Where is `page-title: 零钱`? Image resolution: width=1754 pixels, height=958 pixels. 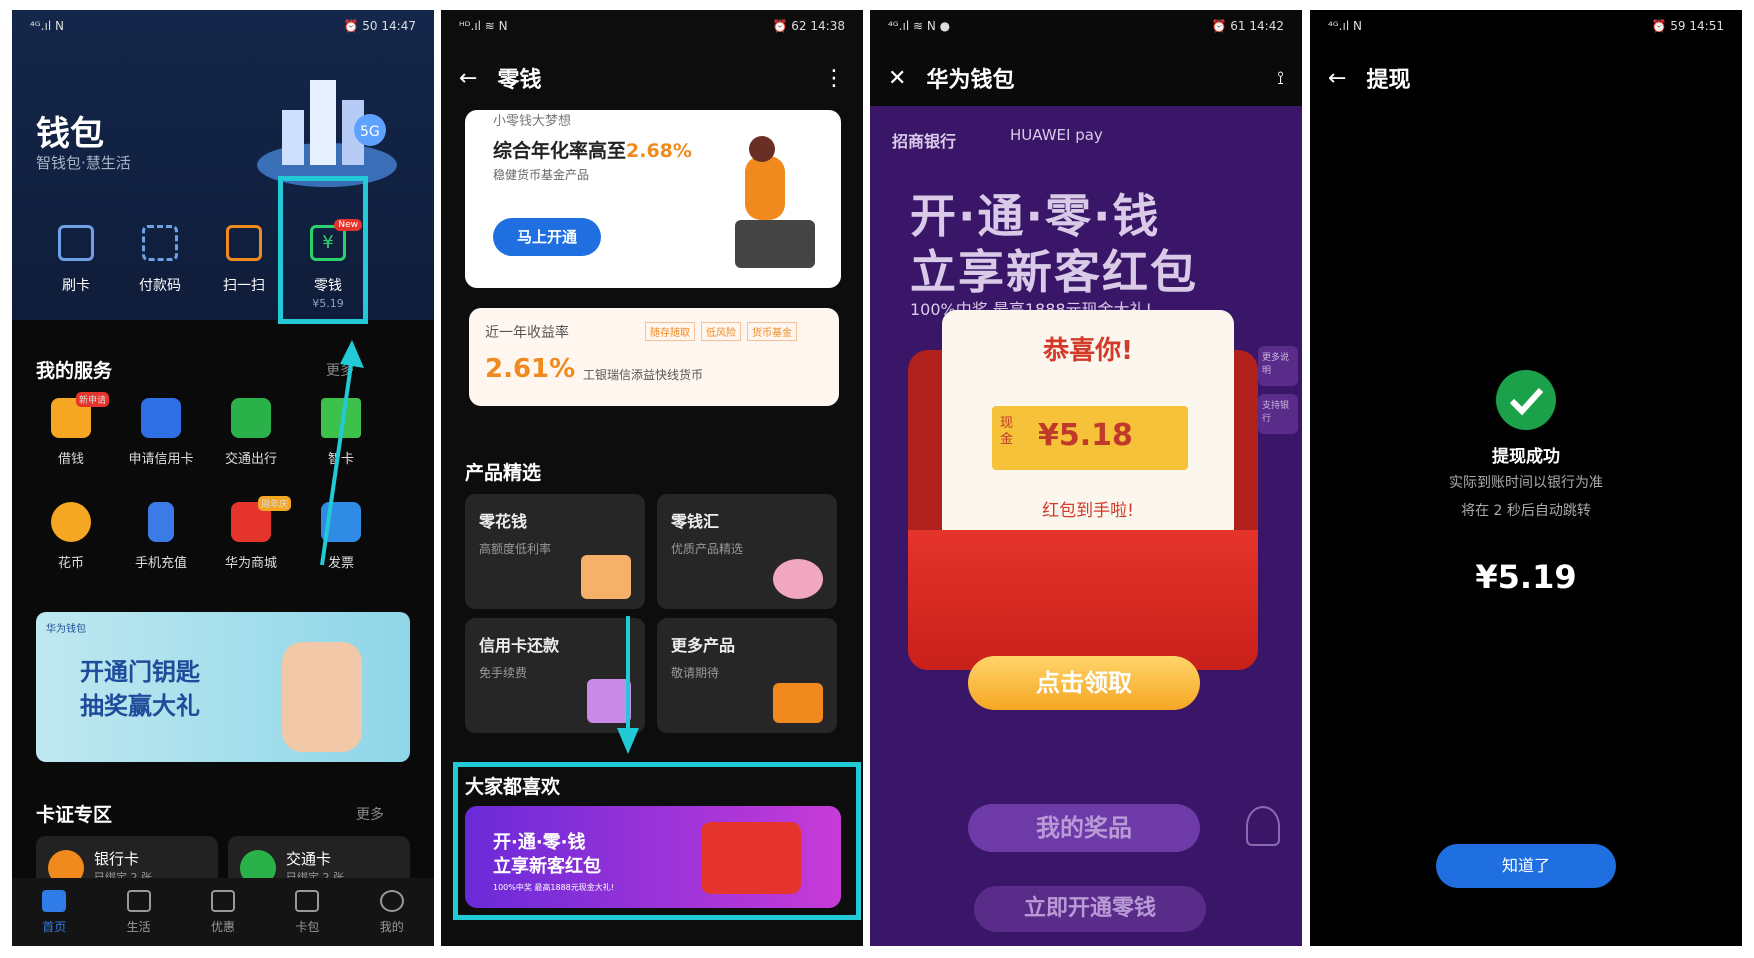 page-title: 零钱 is located at coordinates (519, 80).